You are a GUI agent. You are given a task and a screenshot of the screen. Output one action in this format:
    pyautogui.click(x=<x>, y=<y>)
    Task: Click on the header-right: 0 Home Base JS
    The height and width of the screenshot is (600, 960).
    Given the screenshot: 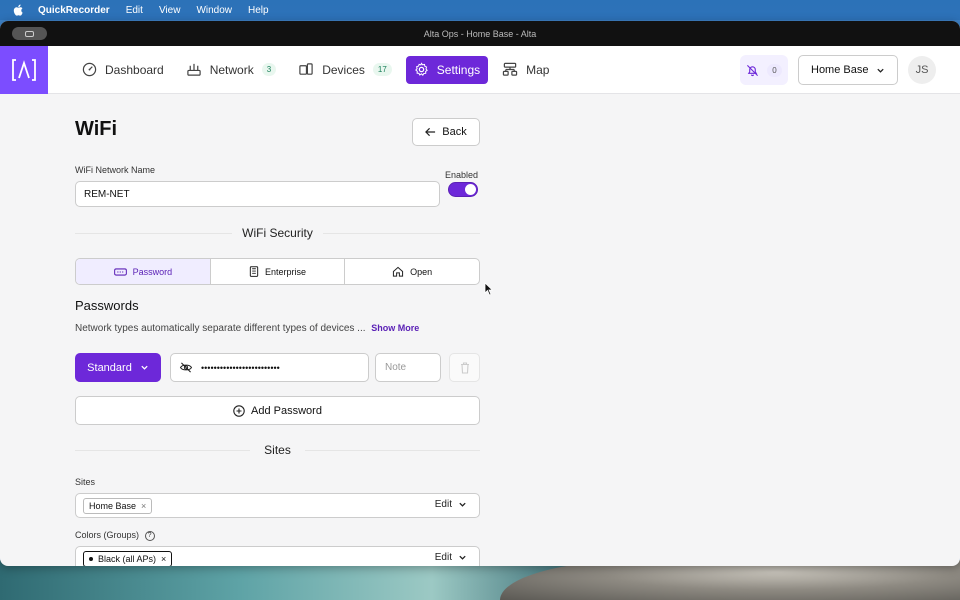 What is the action you would take?
    pyautogui.click(x=838, y=70)
    